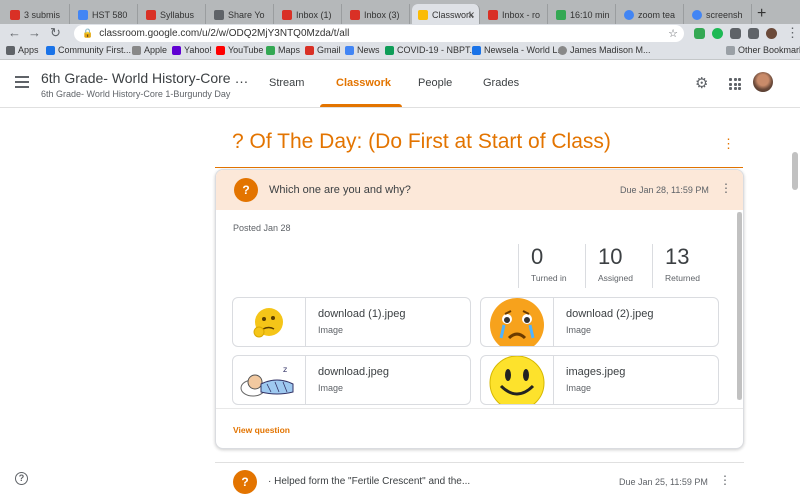 The height and width of the screenshot is (500, 800). I want to click on tab-label: 3 submis, so click(42, 15).